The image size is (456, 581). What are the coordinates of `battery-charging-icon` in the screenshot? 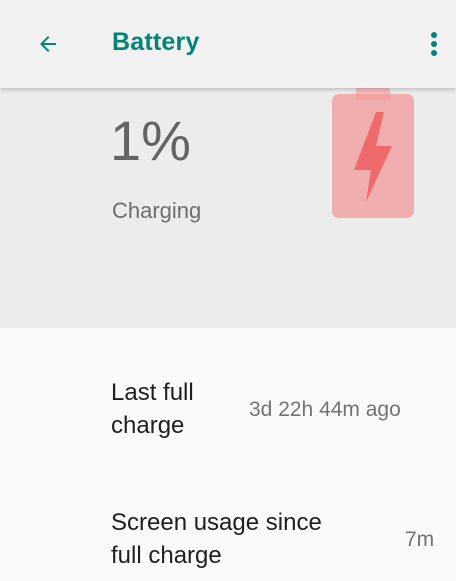 It's located at (373, 153).